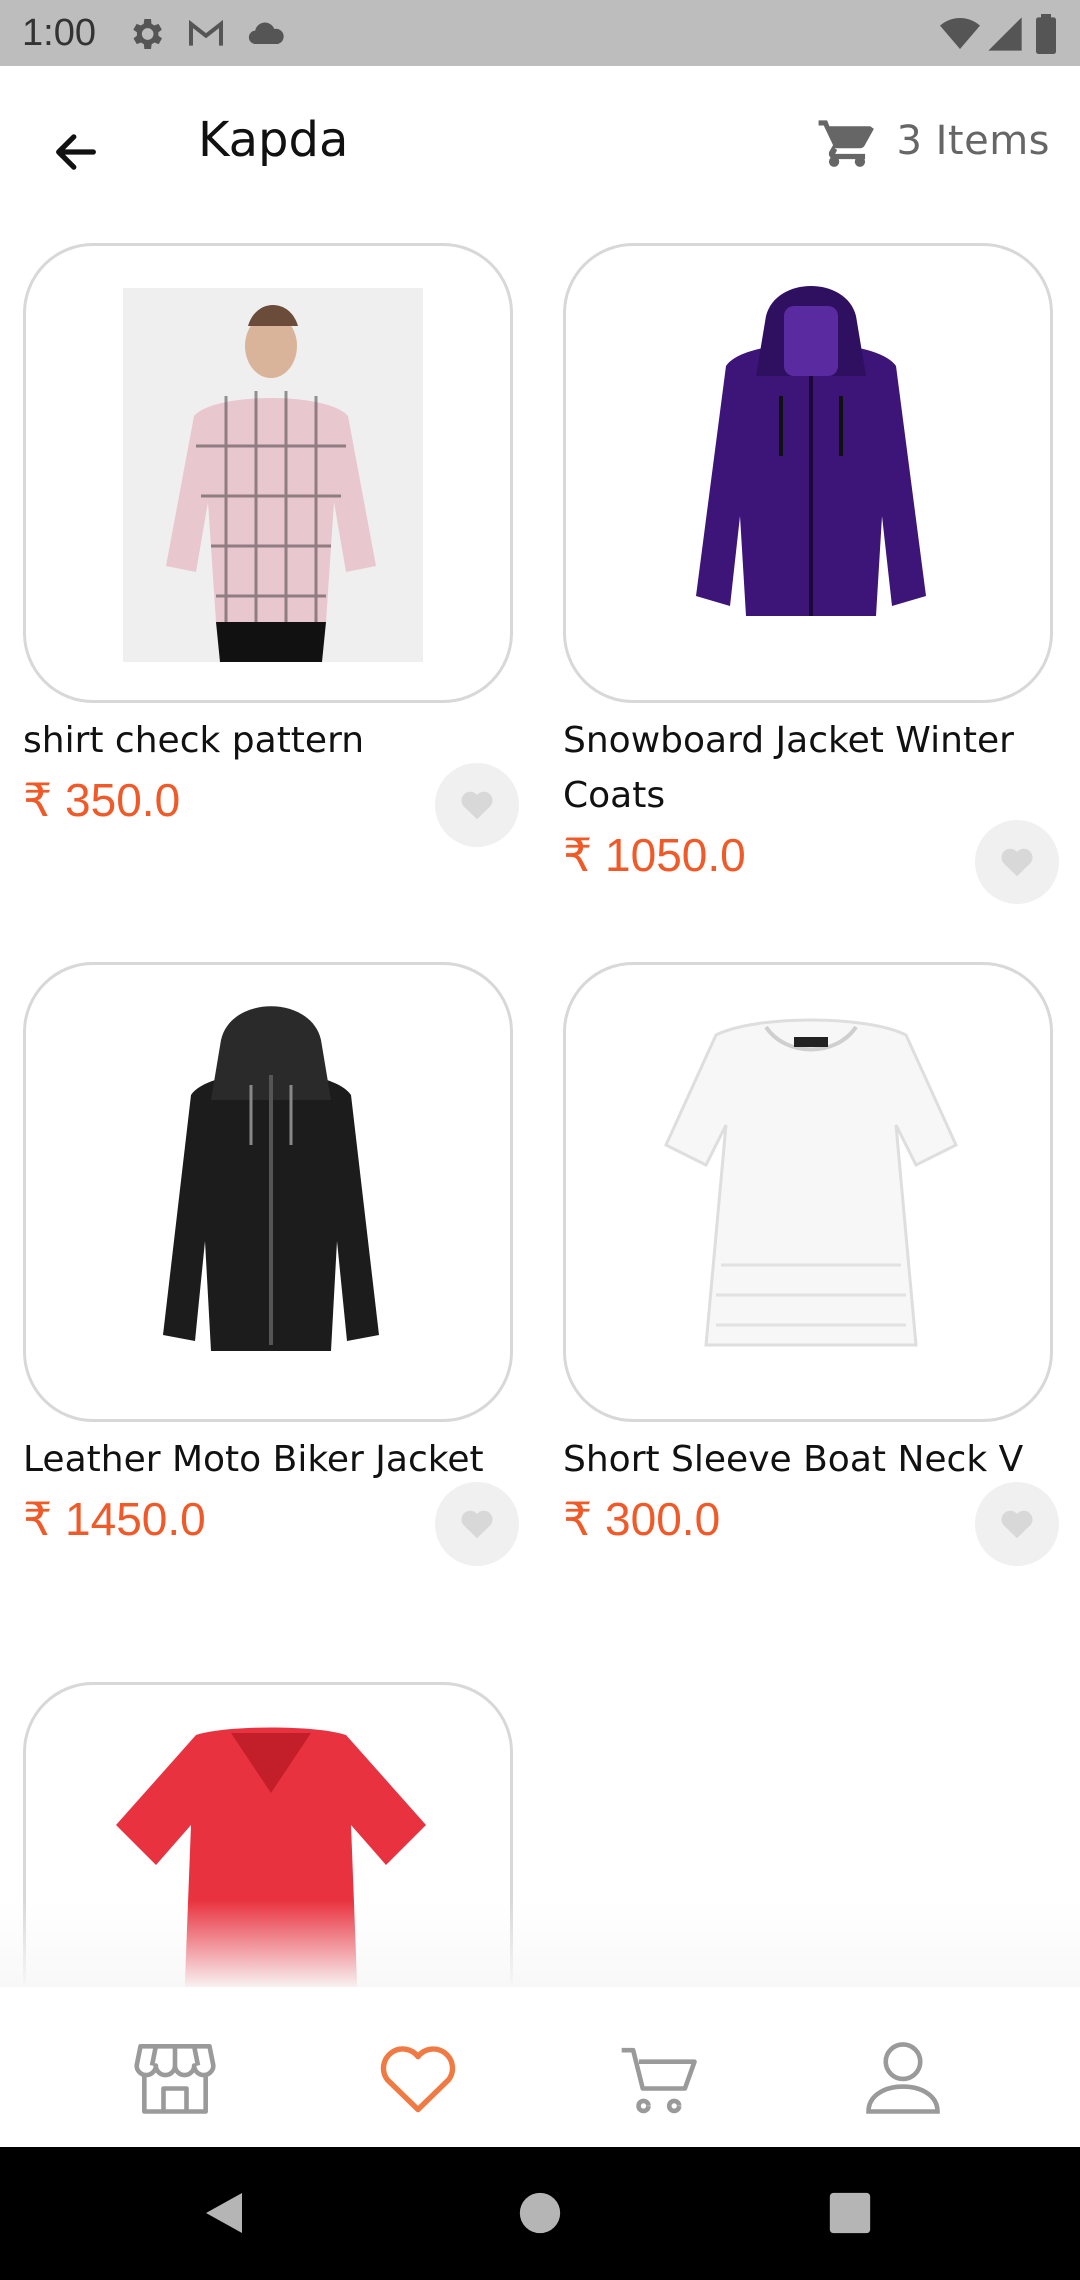 Image resolution: width=1080 pixels, height=2280 pixels. What do you see at coordinates (271, 1178) in the screenshot?
I see `black-leather-jacket-image` at bounding box center [271, 1178].